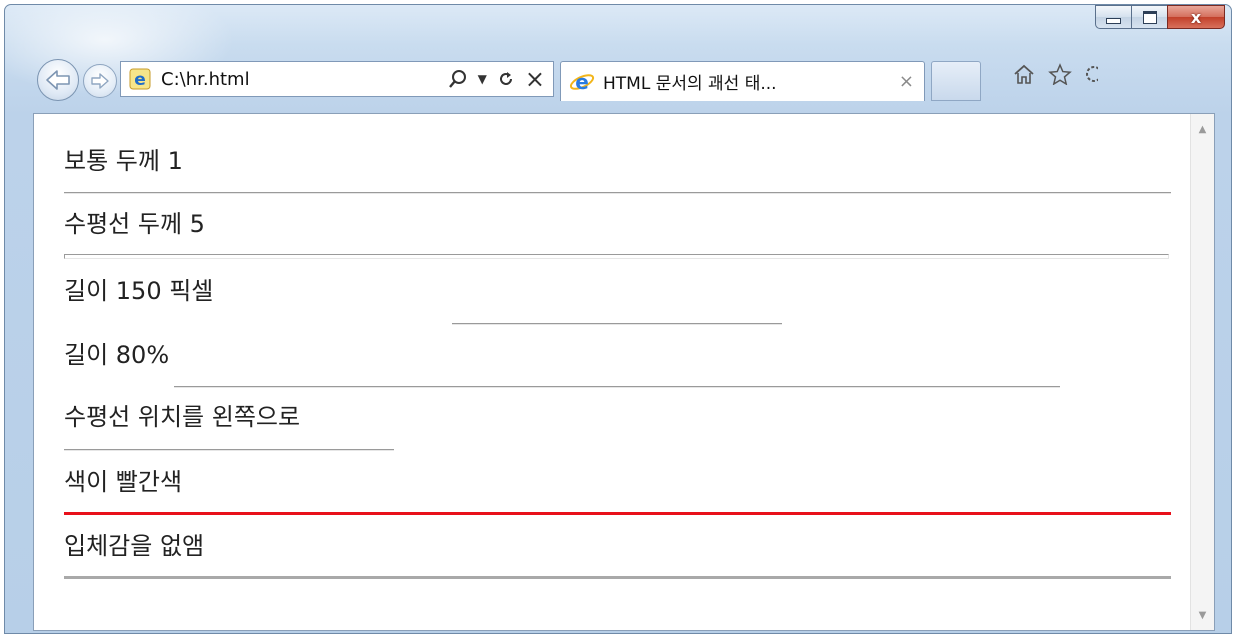 Image resolution: width=1237 pixels, height=637 pixels. I want to click on stop-icon: ×, so click(535, 79).